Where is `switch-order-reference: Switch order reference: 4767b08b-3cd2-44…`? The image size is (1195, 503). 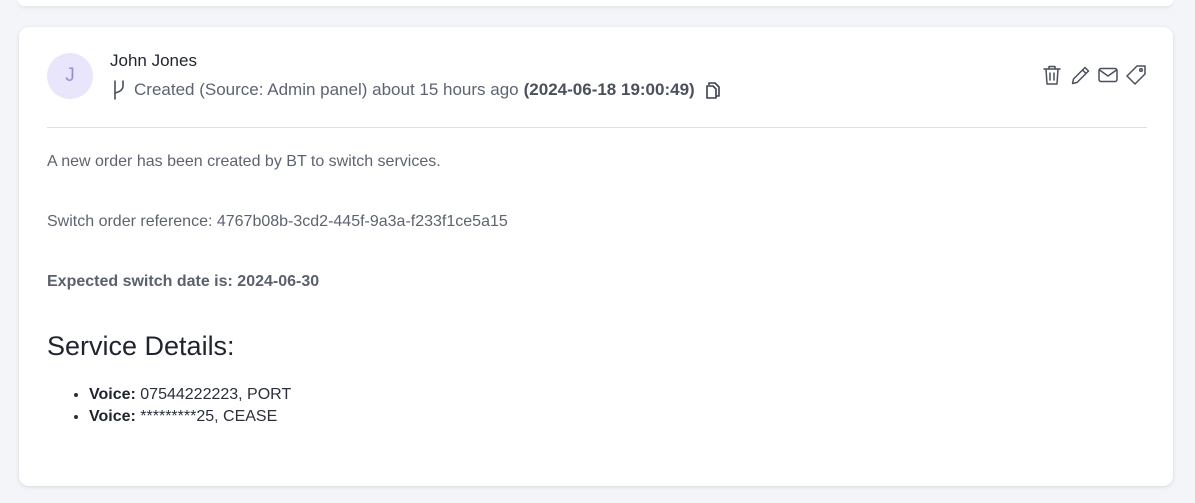 switch-order-reference: Switch order reference: 4767b08b-3cd2-44… is located at coordinates (277, 221).